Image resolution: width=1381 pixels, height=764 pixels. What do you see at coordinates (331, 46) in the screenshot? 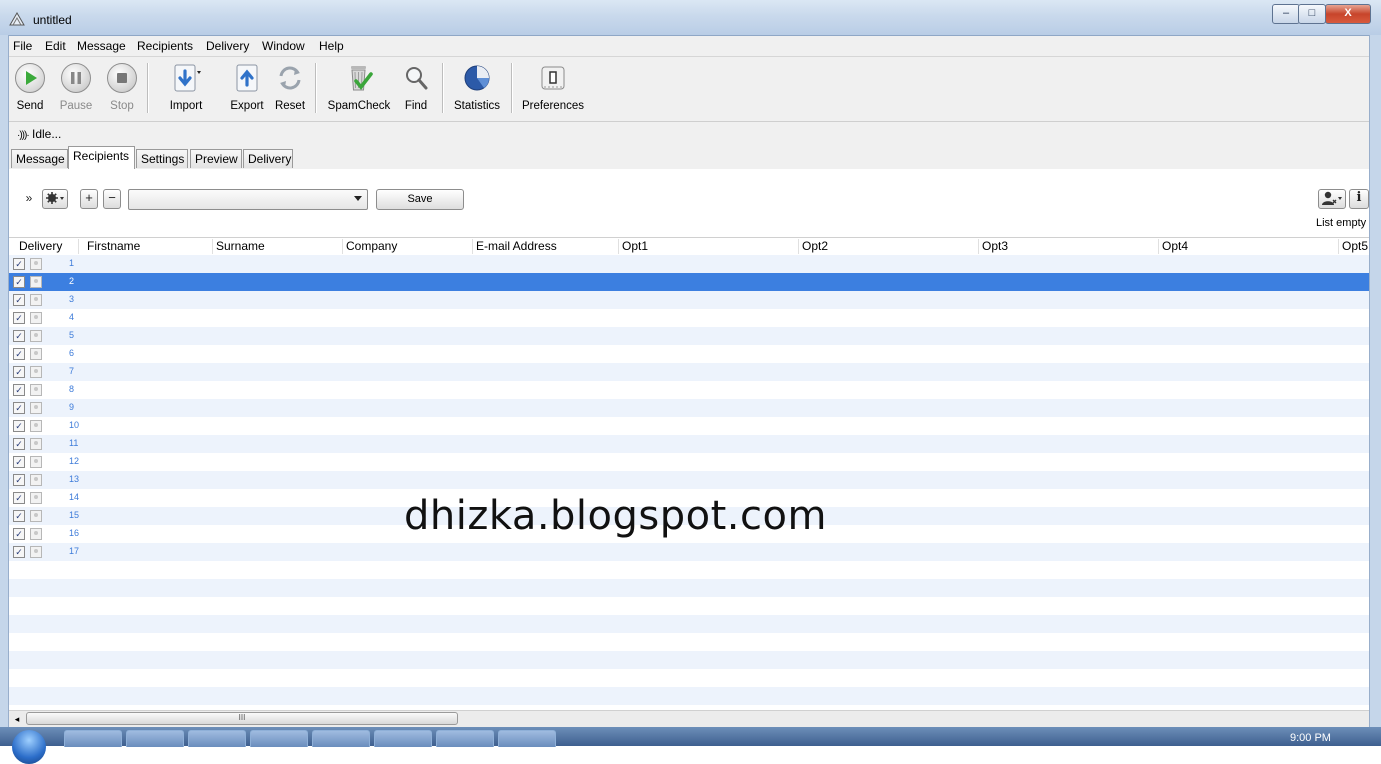
I see `menu-help: Help` at bounding box center [331, 46].